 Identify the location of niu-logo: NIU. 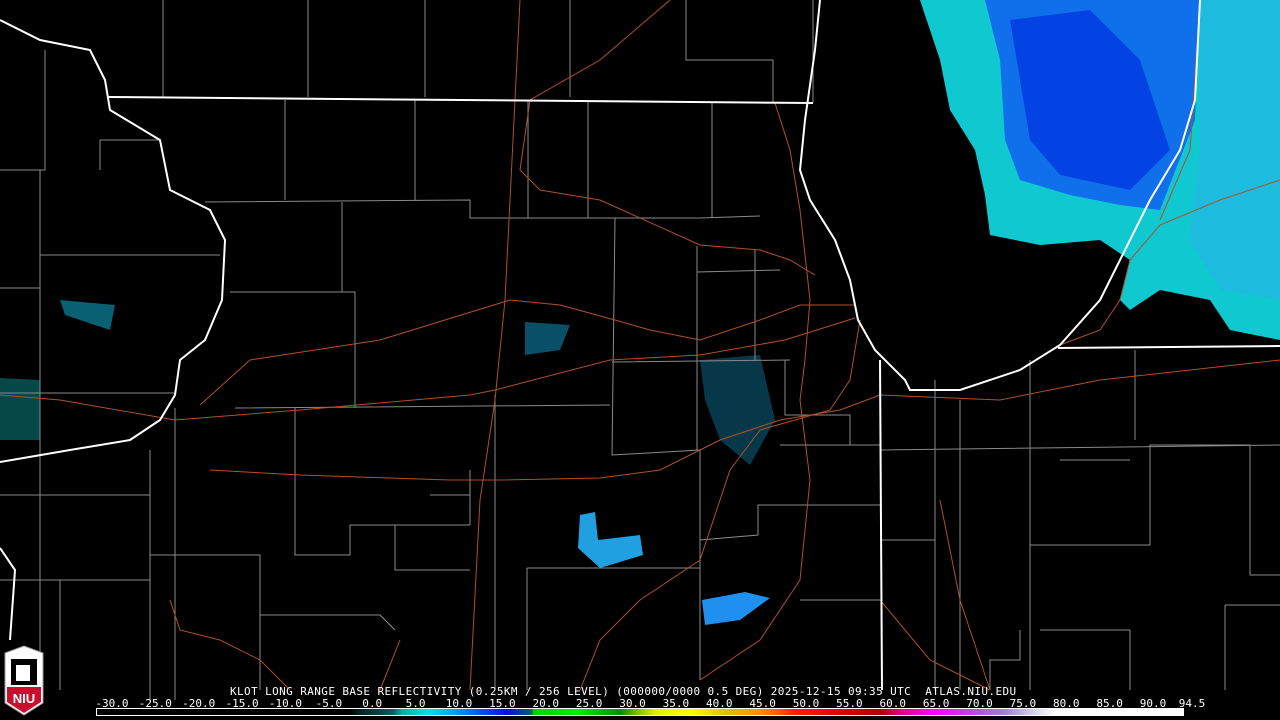
(24, 680).